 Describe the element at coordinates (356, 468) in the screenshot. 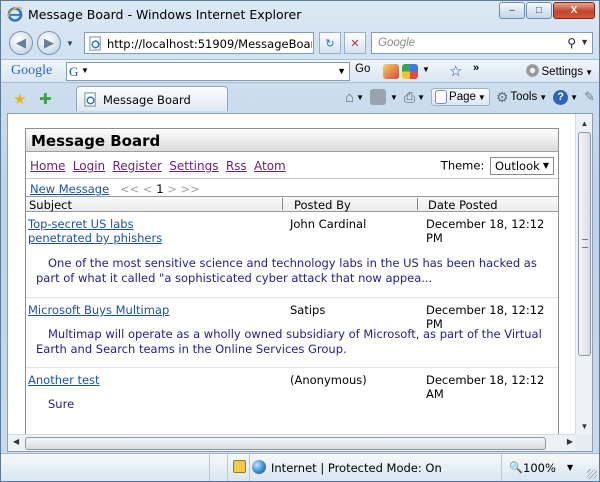

I see `zone-status-text: Internet | Protected Mode: On` at that location.